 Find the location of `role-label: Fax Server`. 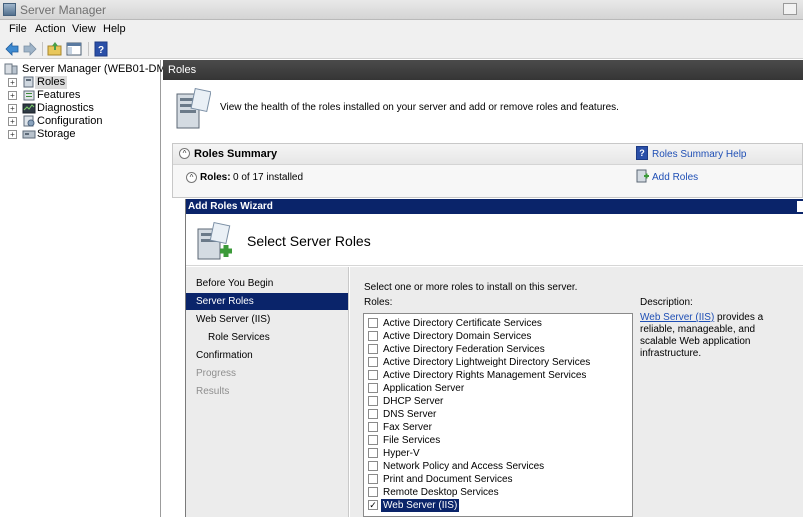

role-label: Fax Server is located at coordinates (407, 427).